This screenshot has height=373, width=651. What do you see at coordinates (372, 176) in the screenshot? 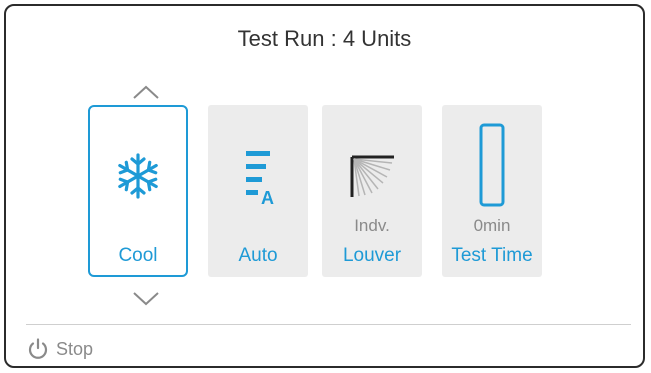
I see `louver-swing-icon` at bounding box center [372, 176].